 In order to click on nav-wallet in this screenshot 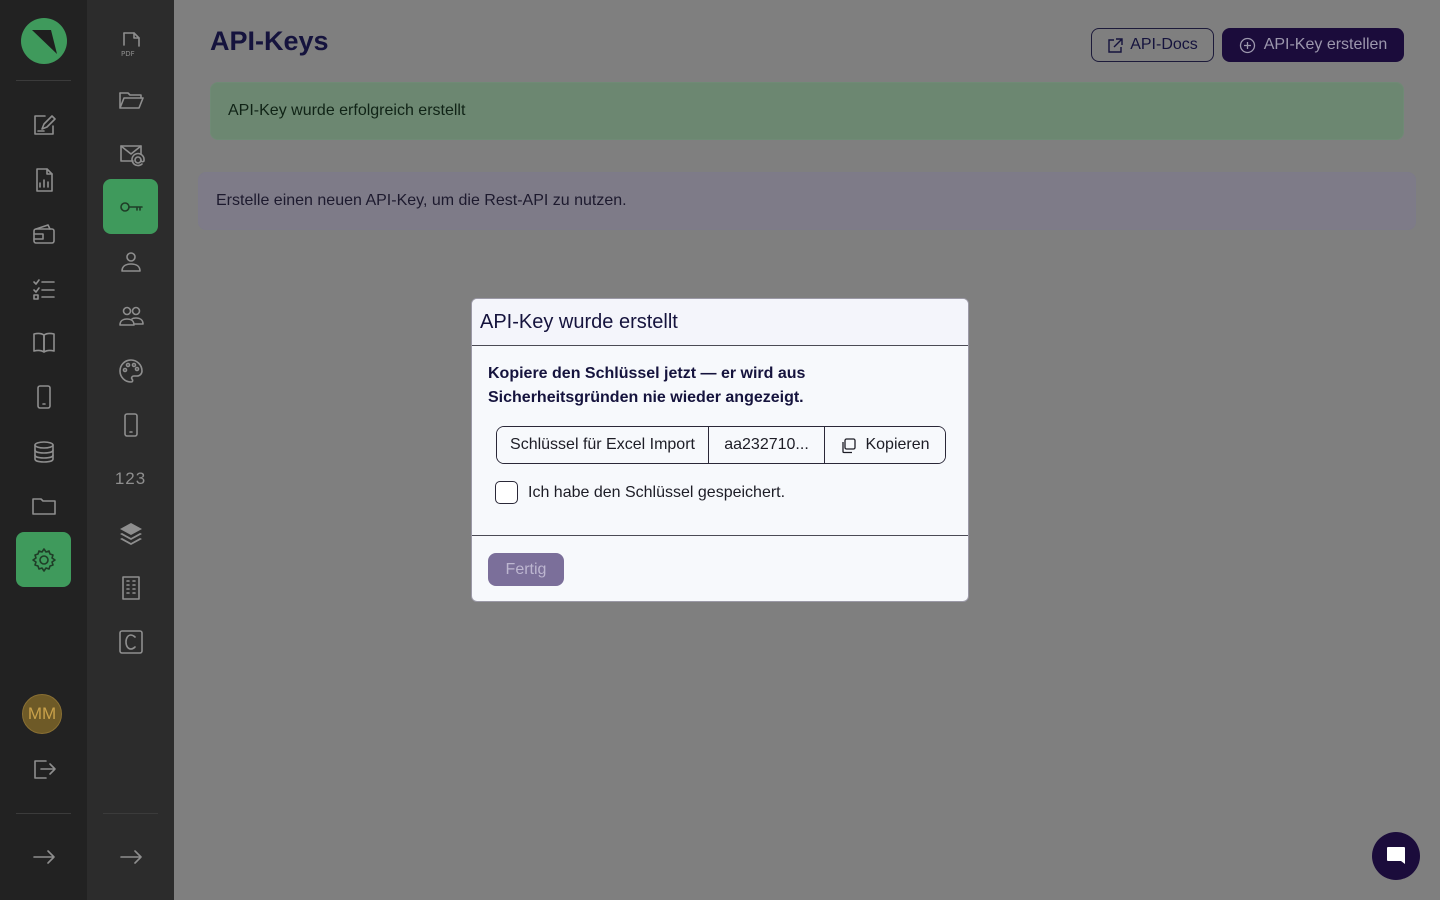, I will do `click(43, 234)`.